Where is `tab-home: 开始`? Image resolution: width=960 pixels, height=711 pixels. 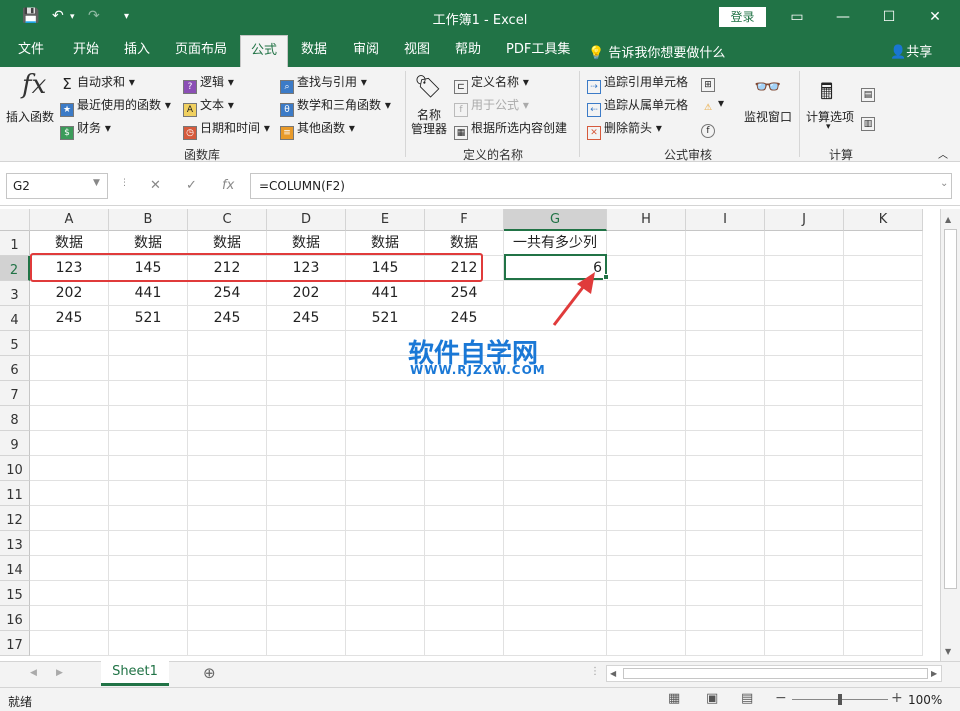
tab-home: 开始 is located at coordinates (86, 51).